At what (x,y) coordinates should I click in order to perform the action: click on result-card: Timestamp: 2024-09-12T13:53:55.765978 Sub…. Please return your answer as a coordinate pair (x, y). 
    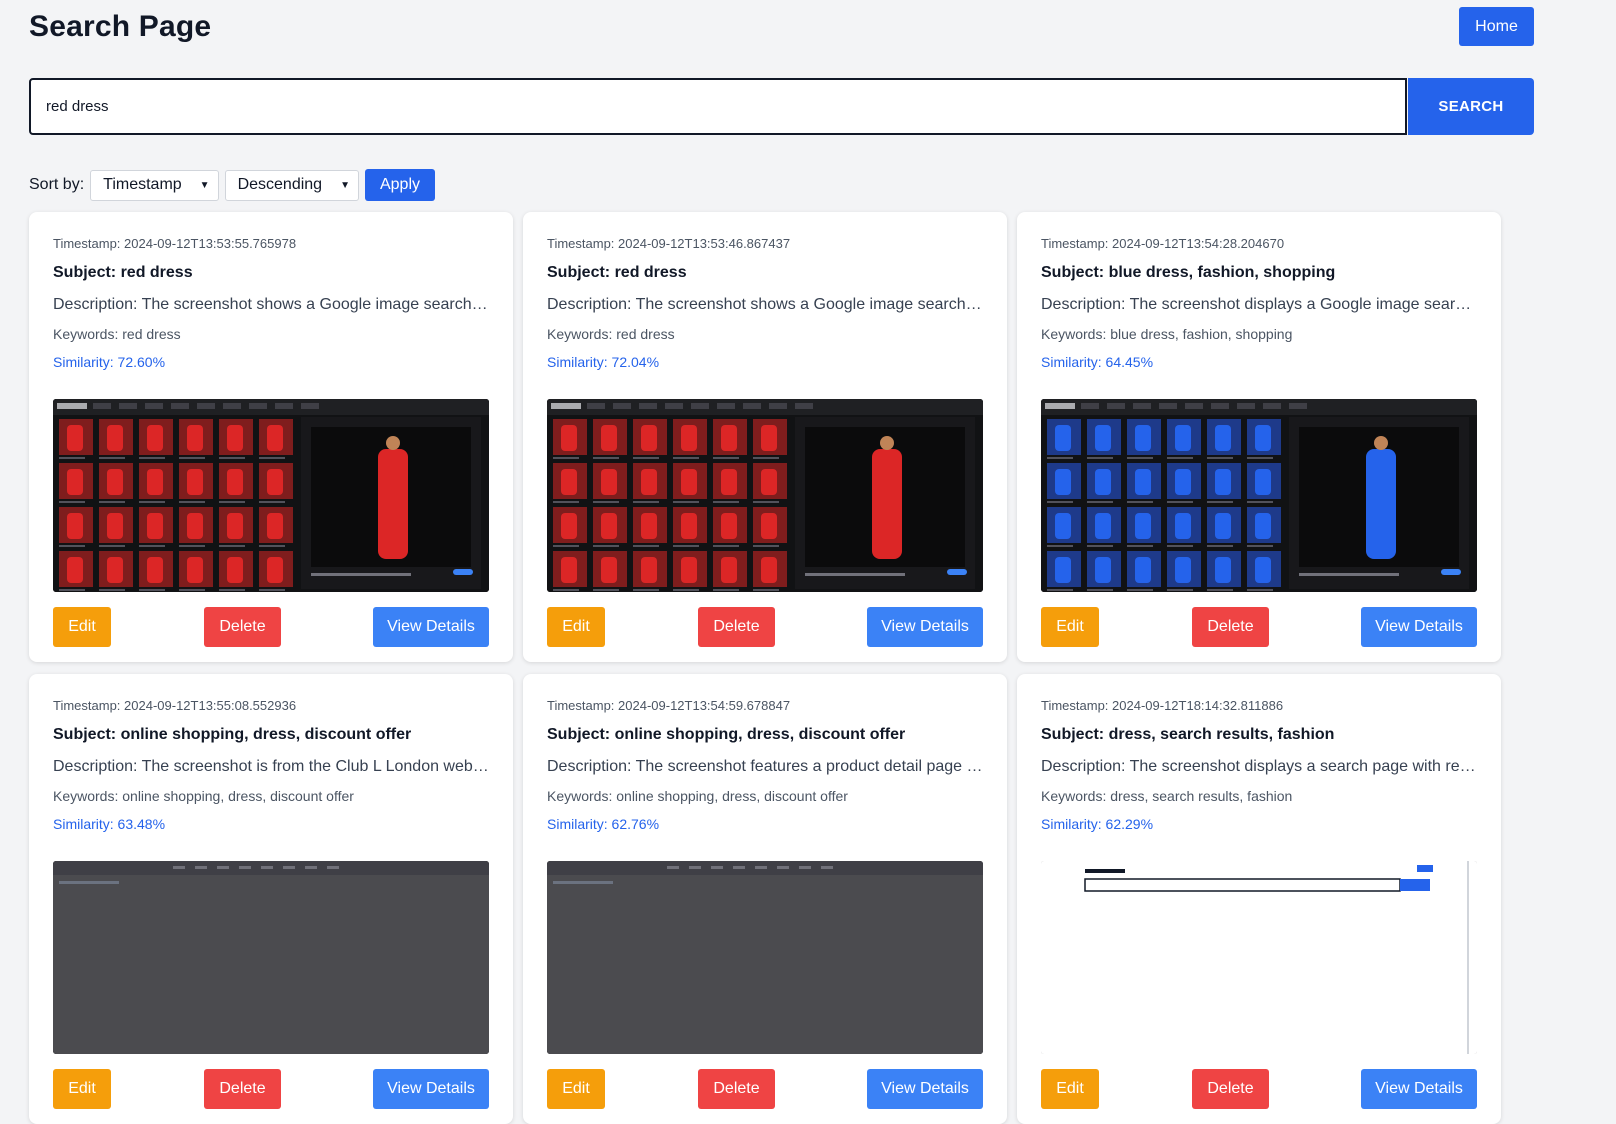
    Looking at the image, I should click on (271, 437).